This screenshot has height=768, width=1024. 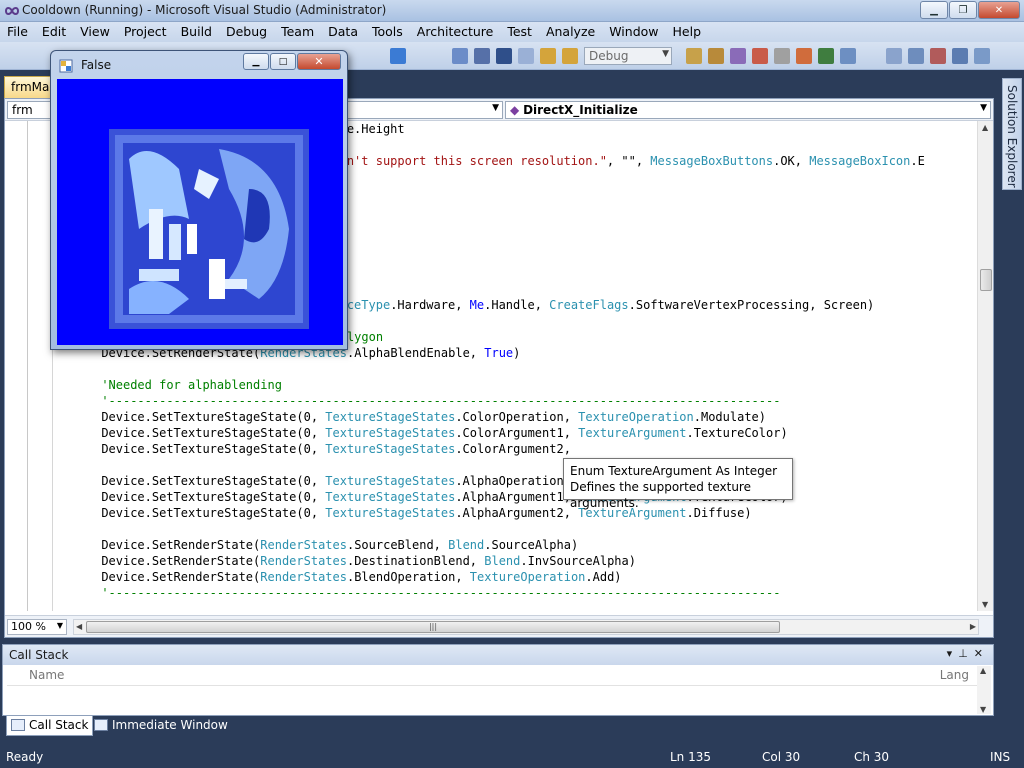 What do you see at coordinates (145, 32) in the screenshot?
I see `menu-project: Project` at bounding box center [145, 32].